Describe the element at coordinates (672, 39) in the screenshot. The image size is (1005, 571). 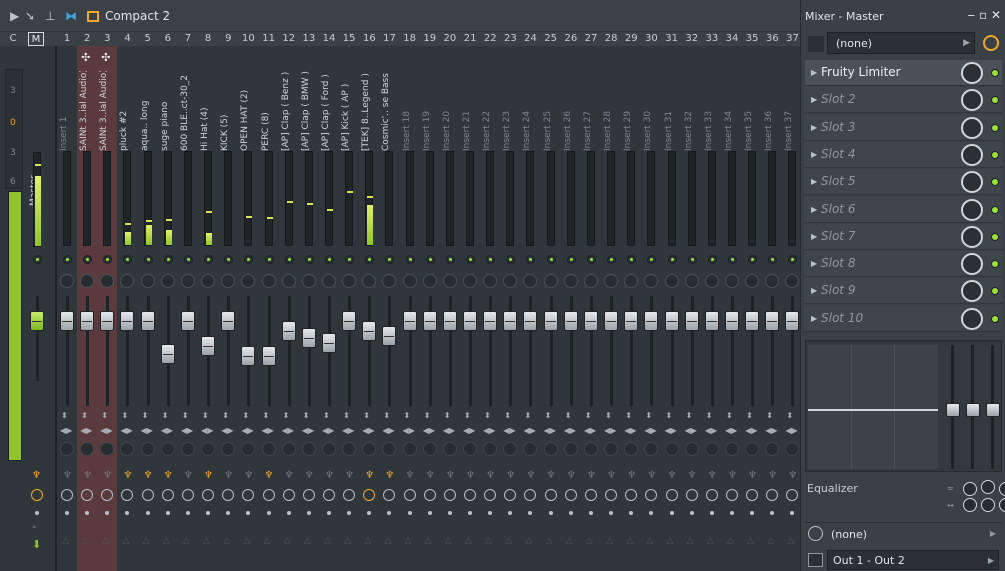
I see `track-number: 31` at that location.